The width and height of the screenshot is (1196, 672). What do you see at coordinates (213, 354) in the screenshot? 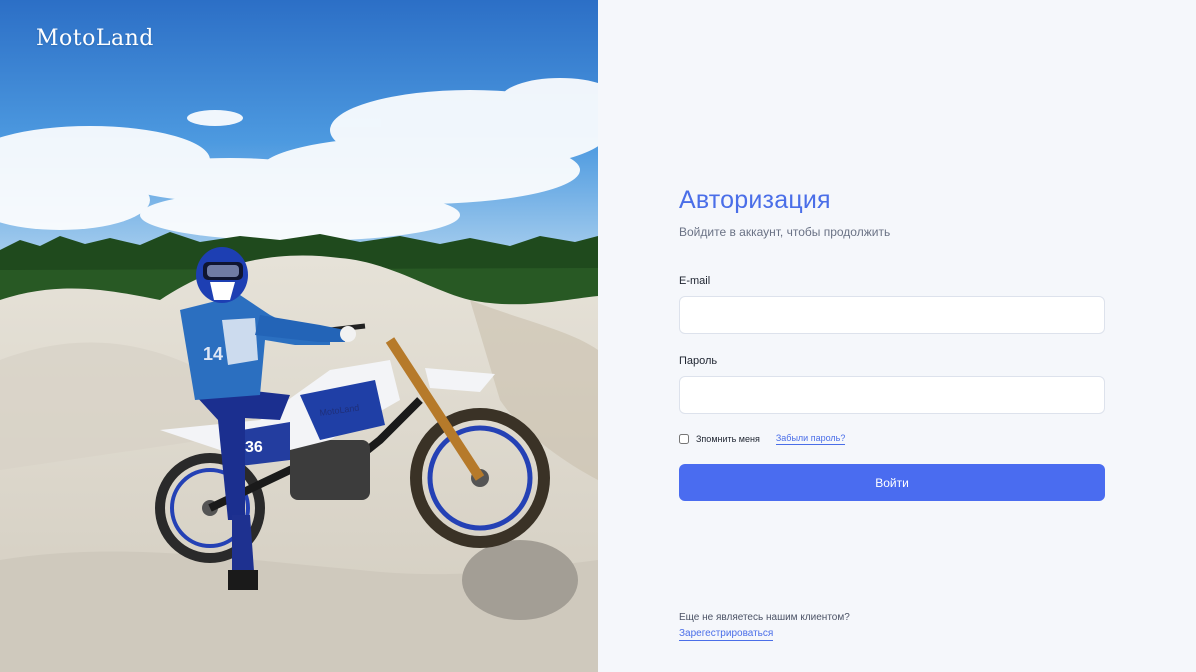
I see `jersey-number-text: 14` at bounding box center [213, 354].